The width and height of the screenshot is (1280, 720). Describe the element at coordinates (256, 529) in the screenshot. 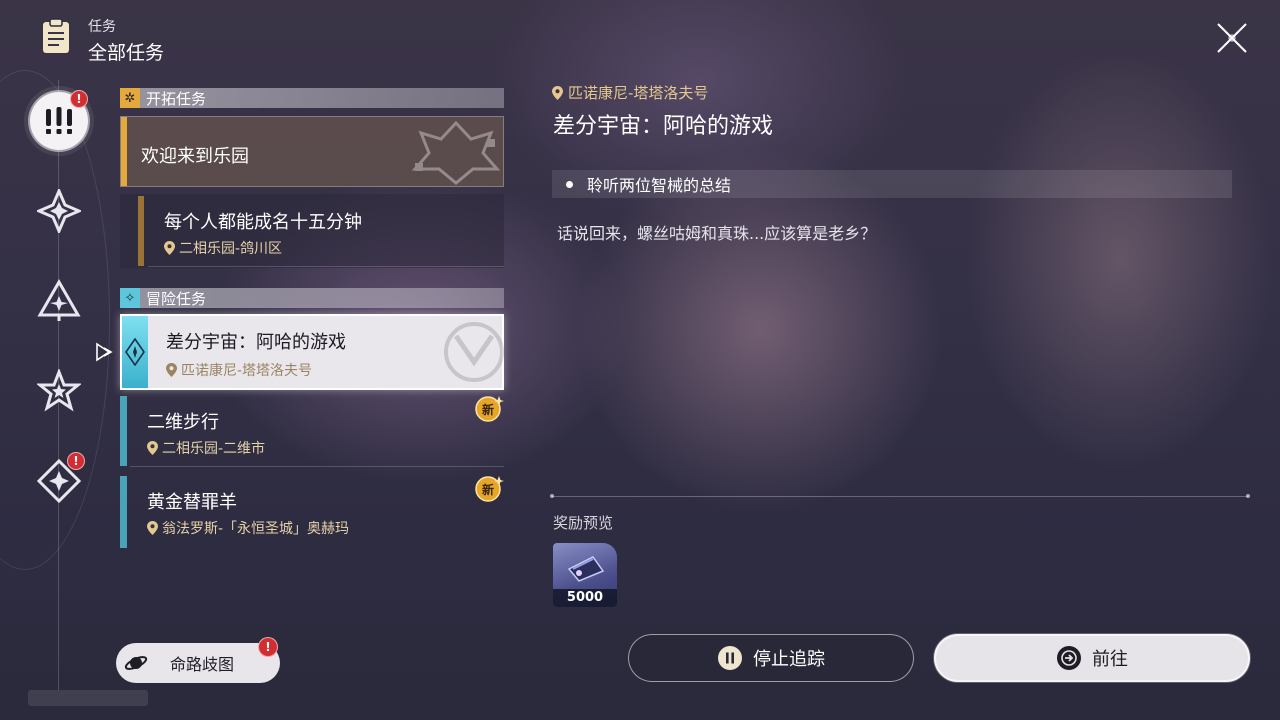

I see `quest-location-text: 翁法罗斯-「永恒圣城」奥赫玛` at that location.